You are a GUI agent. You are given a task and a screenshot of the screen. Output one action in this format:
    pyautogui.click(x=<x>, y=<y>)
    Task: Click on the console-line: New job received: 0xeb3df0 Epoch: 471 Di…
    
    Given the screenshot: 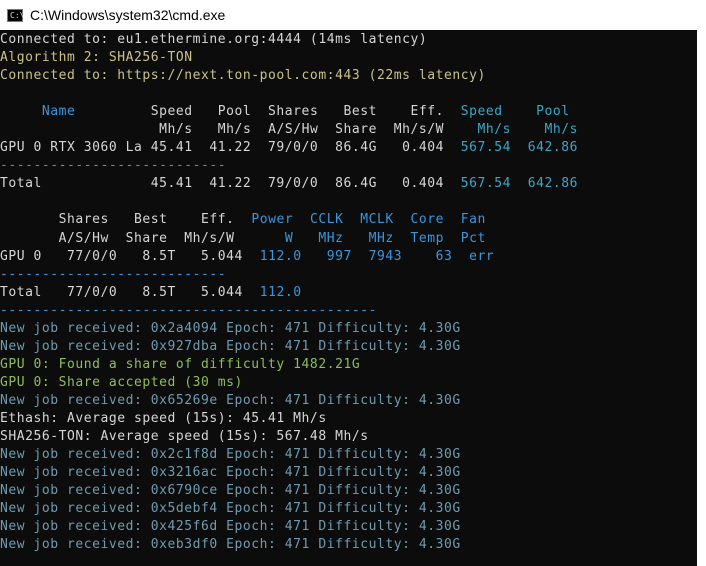 What is the action you would take?
    pyautogui.click(x=289, y=545)
    